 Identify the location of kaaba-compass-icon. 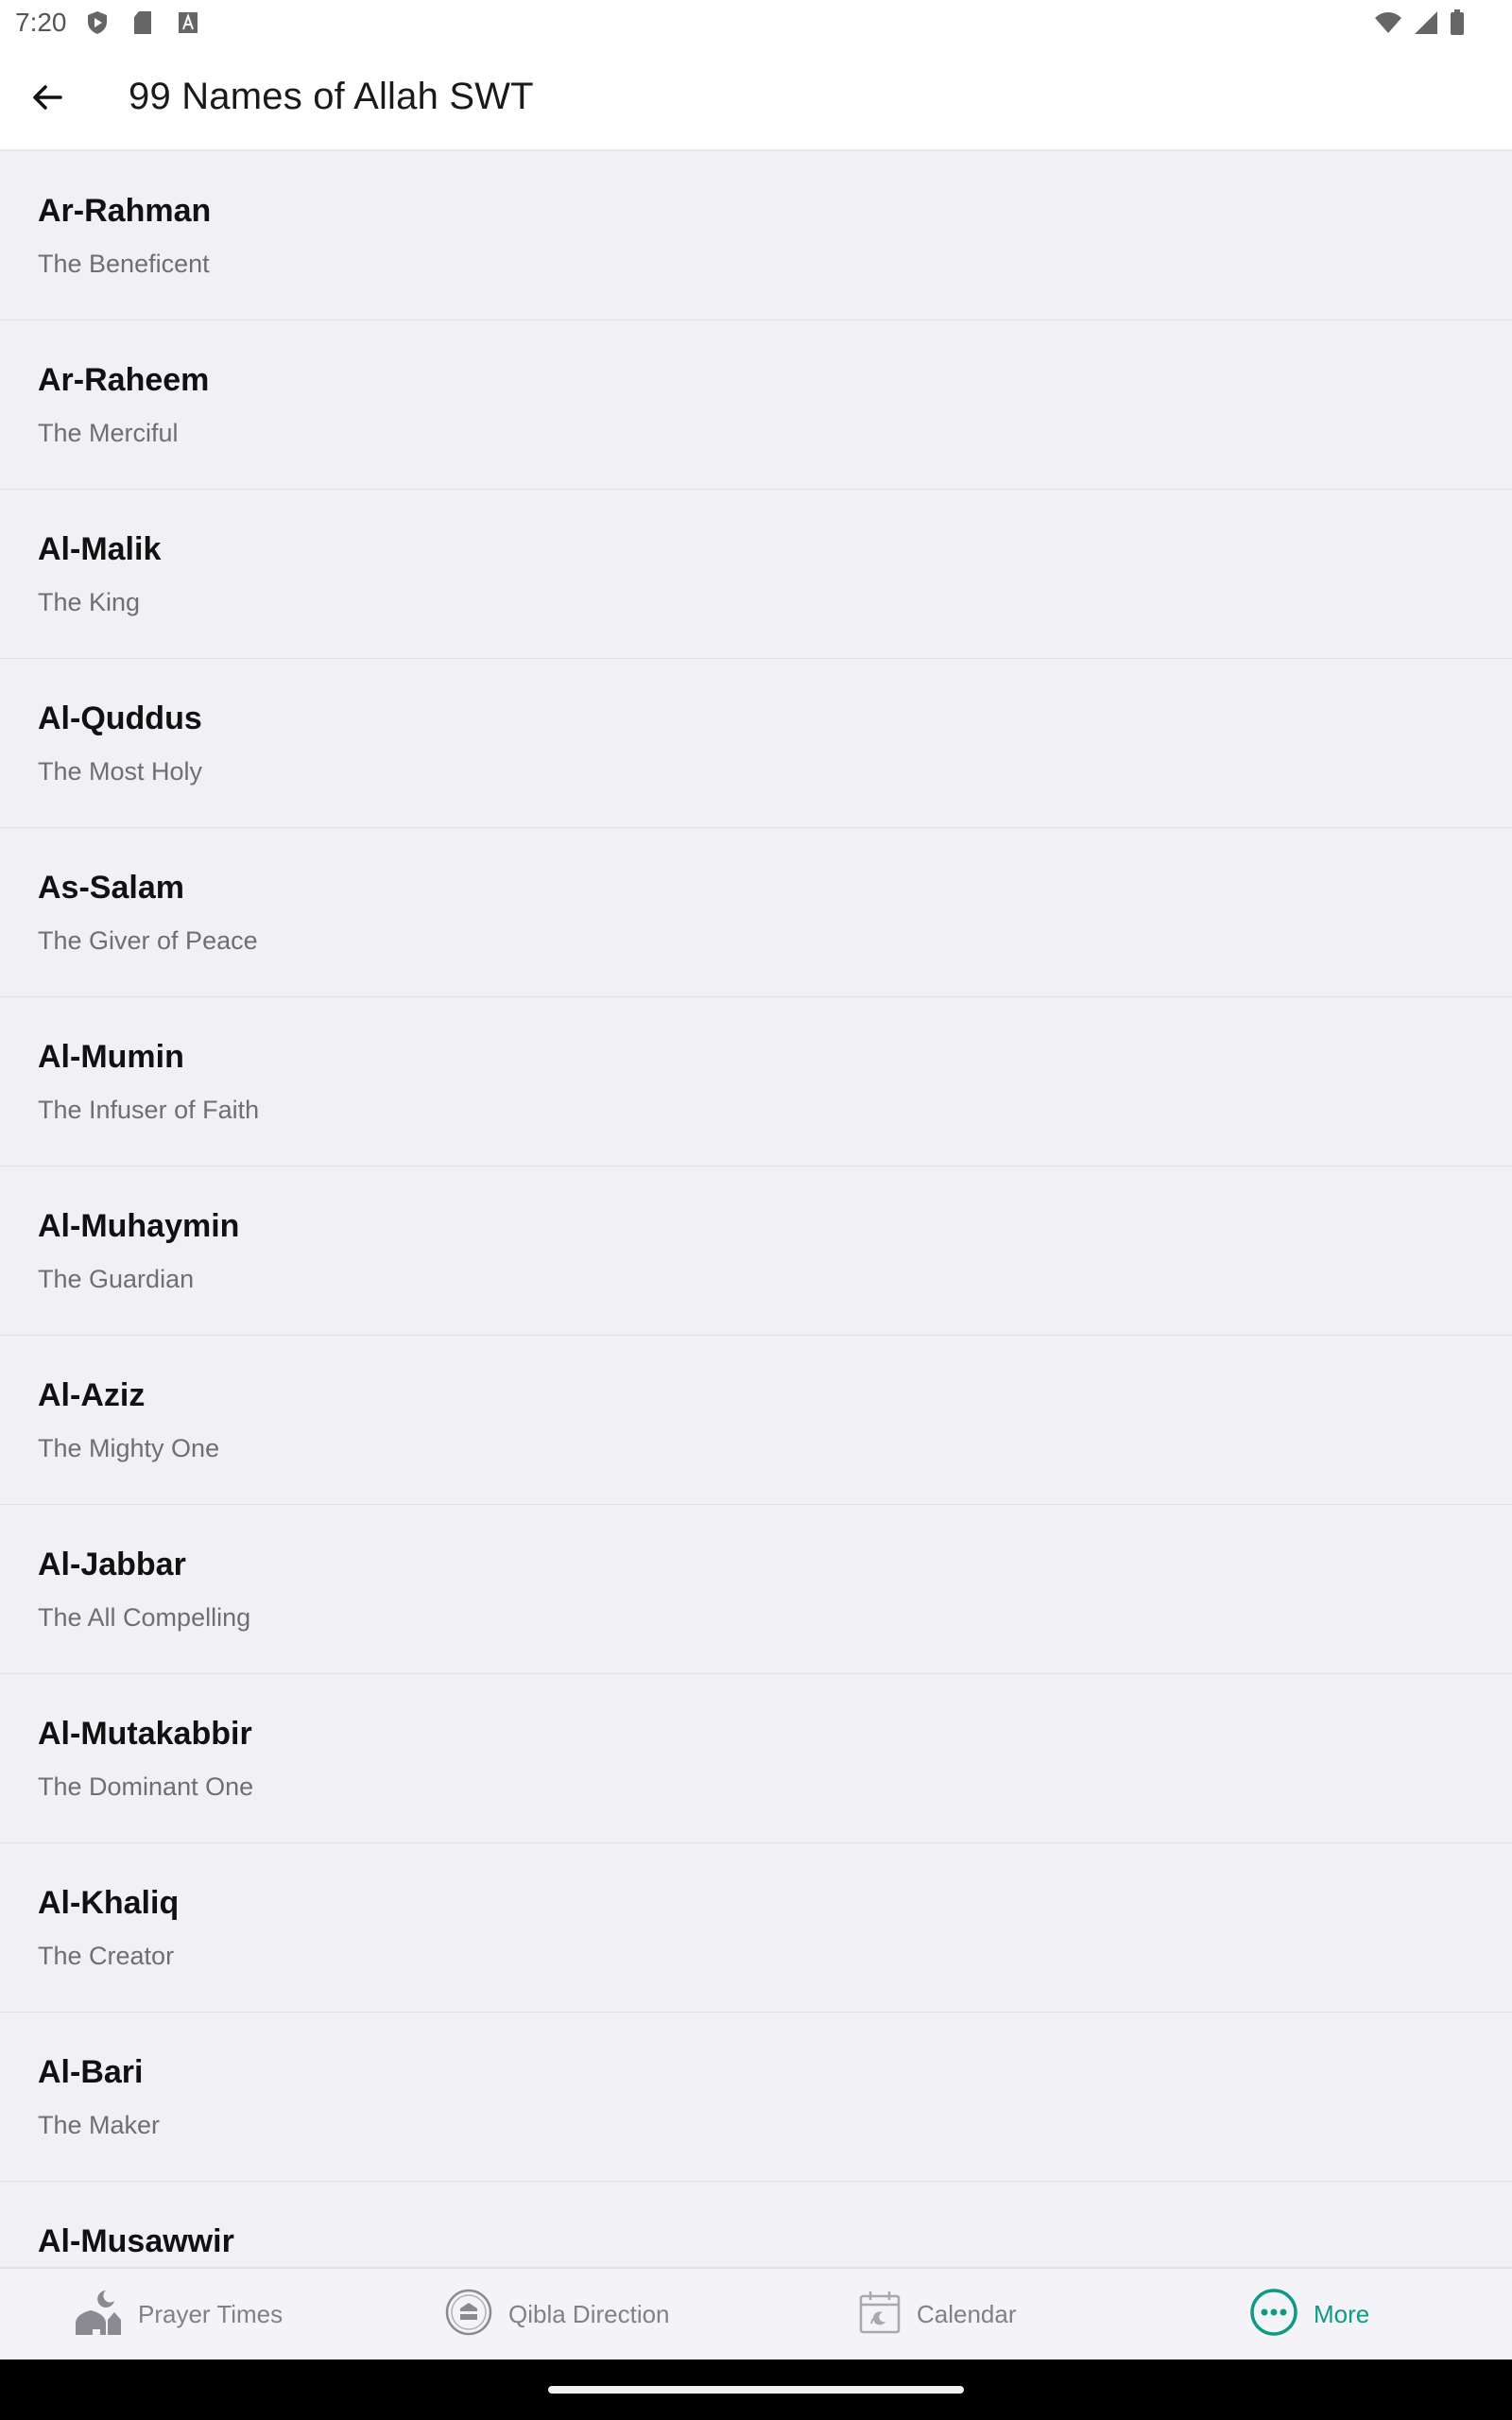
(468, 2315).